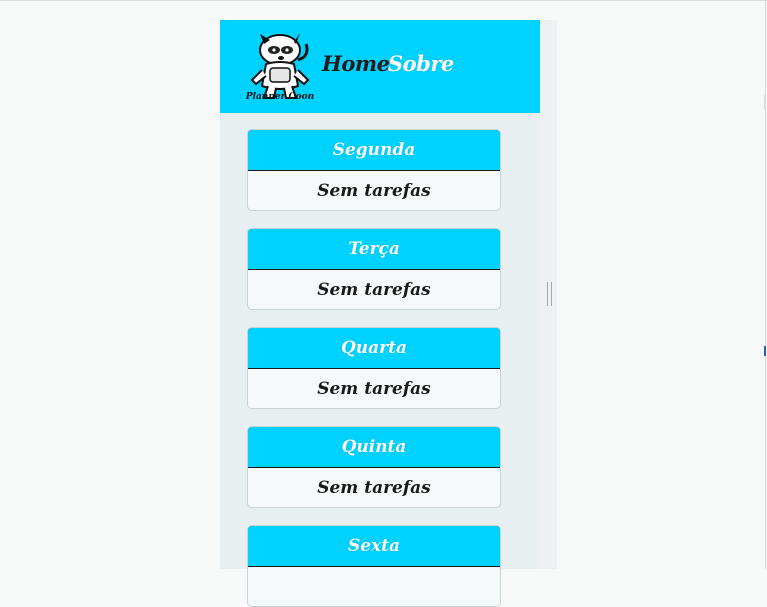 This screenshot has height=607, width=767. Describe the element at coordinates (280, 97) in the screenshot. I see `logo-text: Planner Coon` at that location.